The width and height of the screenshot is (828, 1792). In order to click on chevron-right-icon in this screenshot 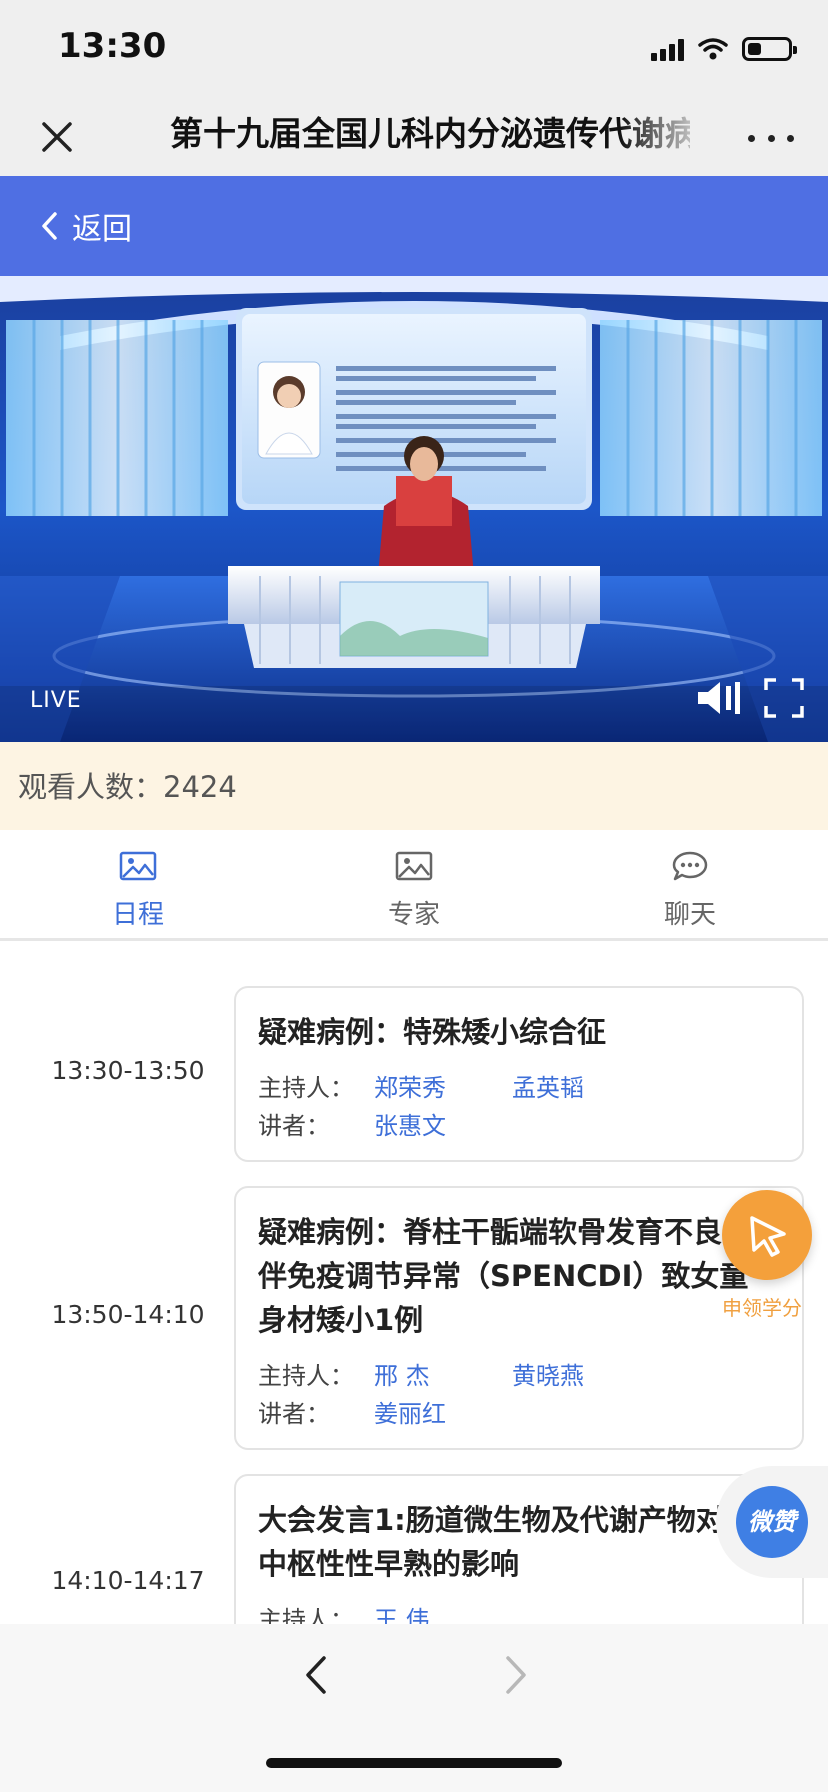, I will do `click(516, 1675)`.